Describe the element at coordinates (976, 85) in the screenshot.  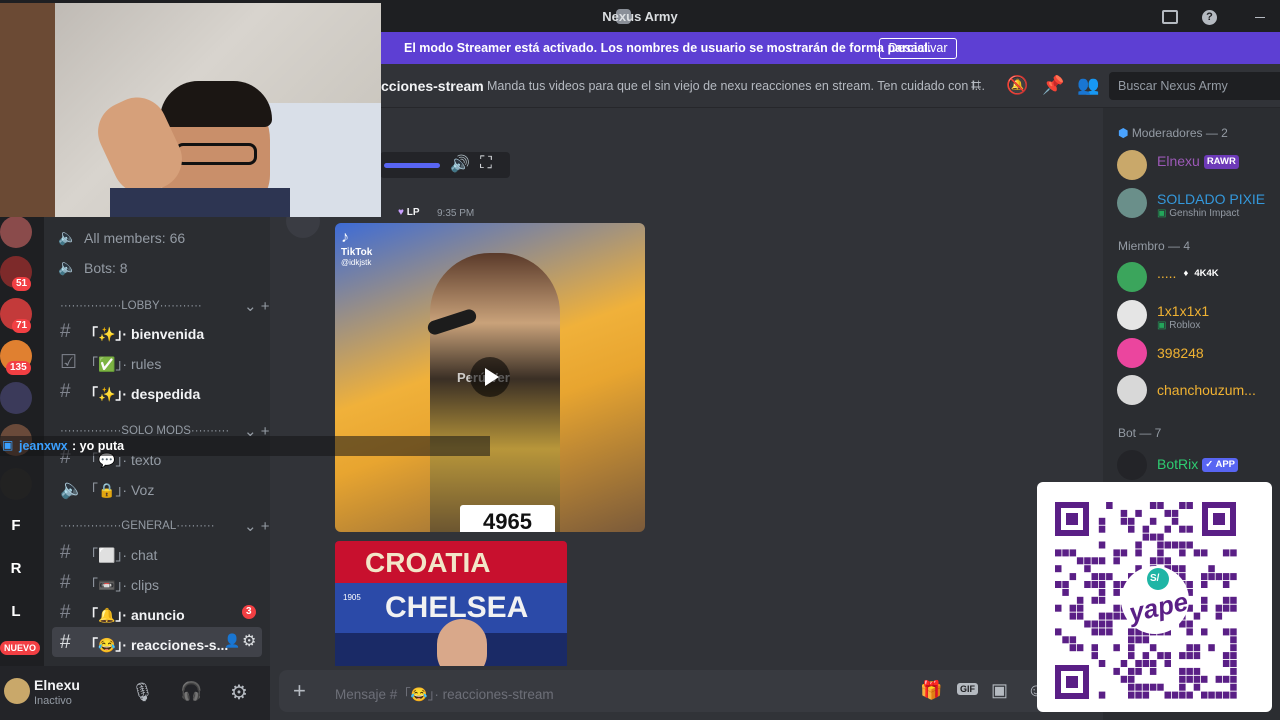
I see `threads-icon: ⌗` at that location.